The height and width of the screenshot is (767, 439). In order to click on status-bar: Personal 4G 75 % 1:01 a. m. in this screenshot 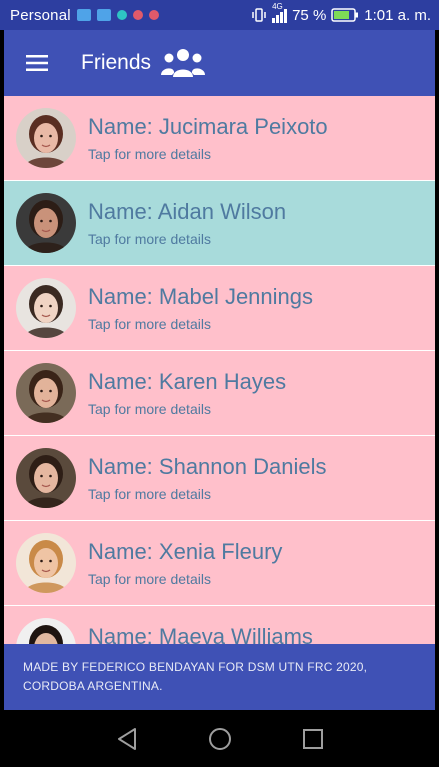, I will do `click(219, 15)`.